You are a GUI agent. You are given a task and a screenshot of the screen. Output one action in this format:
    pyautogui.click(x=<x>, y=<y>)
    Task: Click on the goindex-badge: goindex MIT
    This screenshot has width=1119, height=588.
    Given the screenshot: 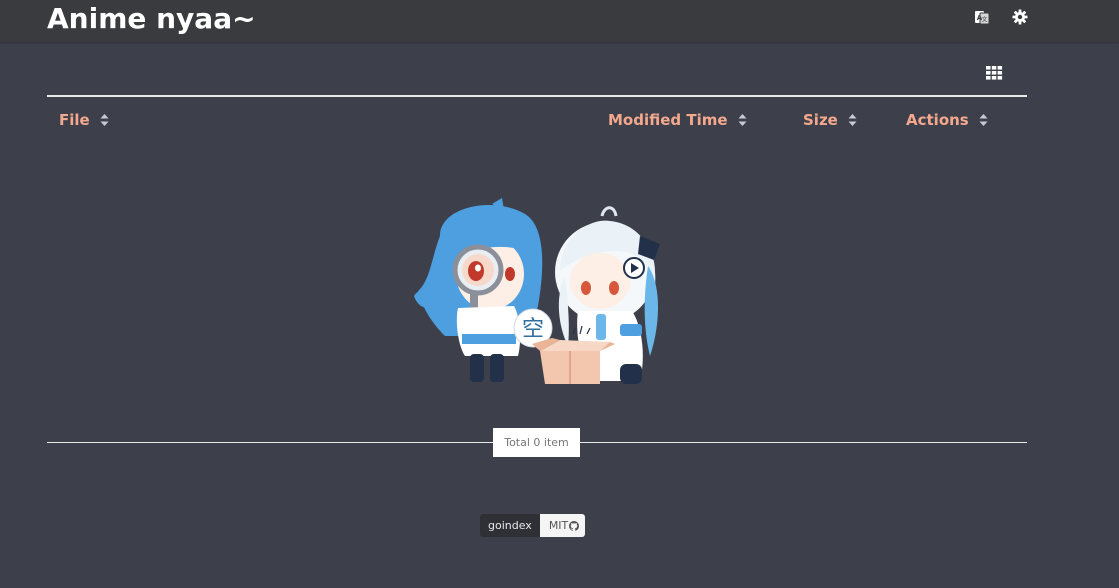 What is the action you would take?
    pyautogui.click(x=533, y=525)
    